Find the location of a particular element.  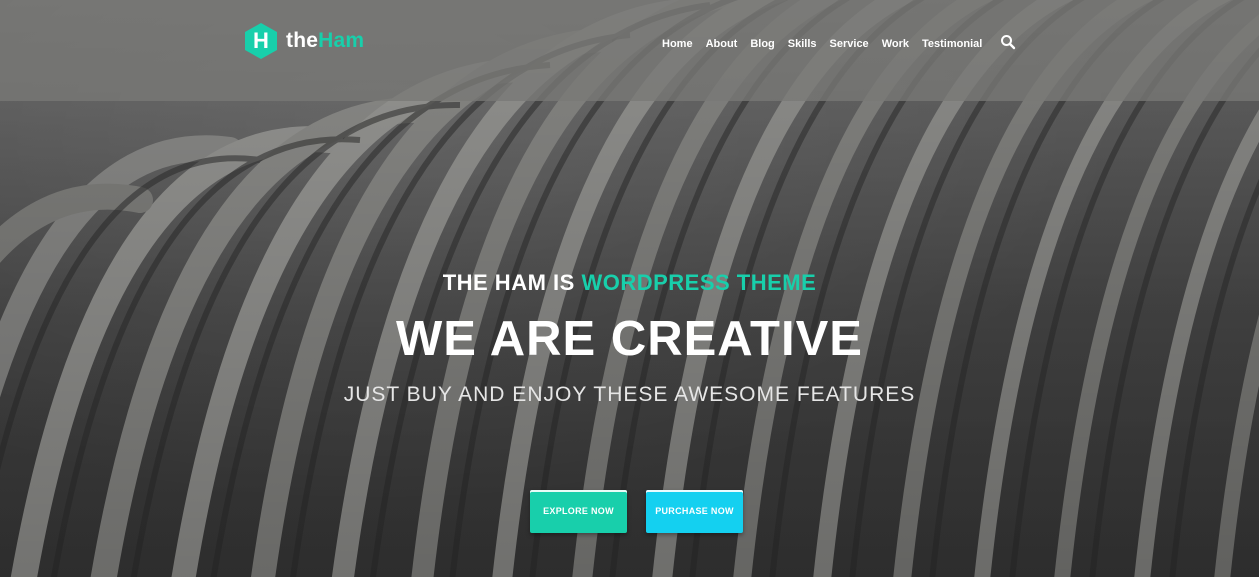

logo-wordmark: theHam is located at coordinates (325, 41).